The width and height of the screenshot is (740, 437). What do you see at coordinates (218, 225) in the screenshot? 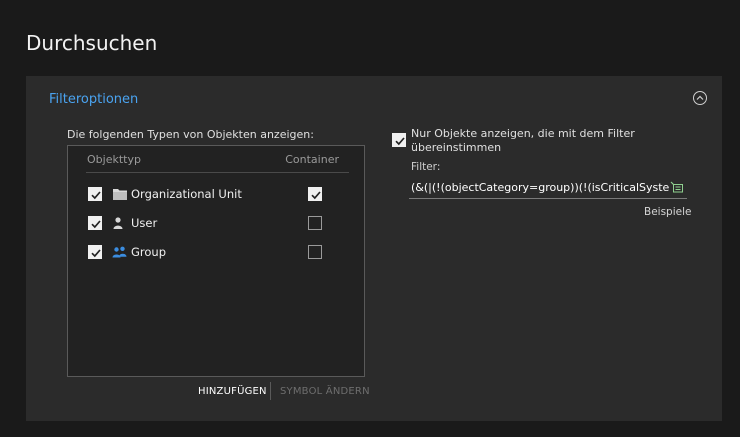
I see `list-item-user: User` at bounding box center [218, 225].